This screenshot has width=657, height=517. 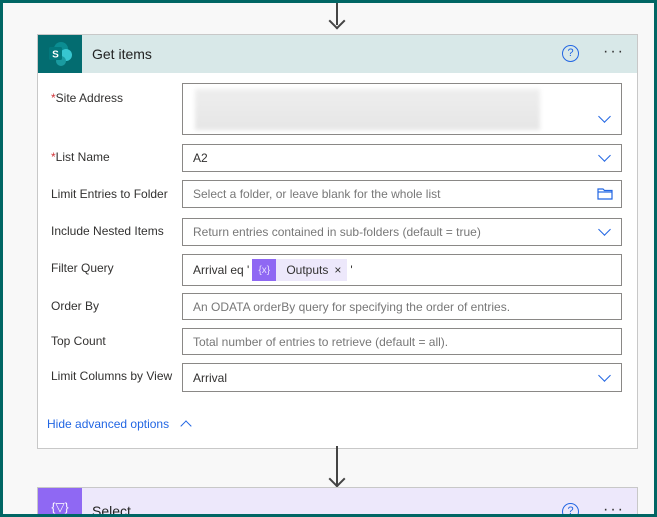 What do you see at coordinates (75, 306) in the screenshot?
I see `order-by-label: Order By` at bounding box center [75, 306].